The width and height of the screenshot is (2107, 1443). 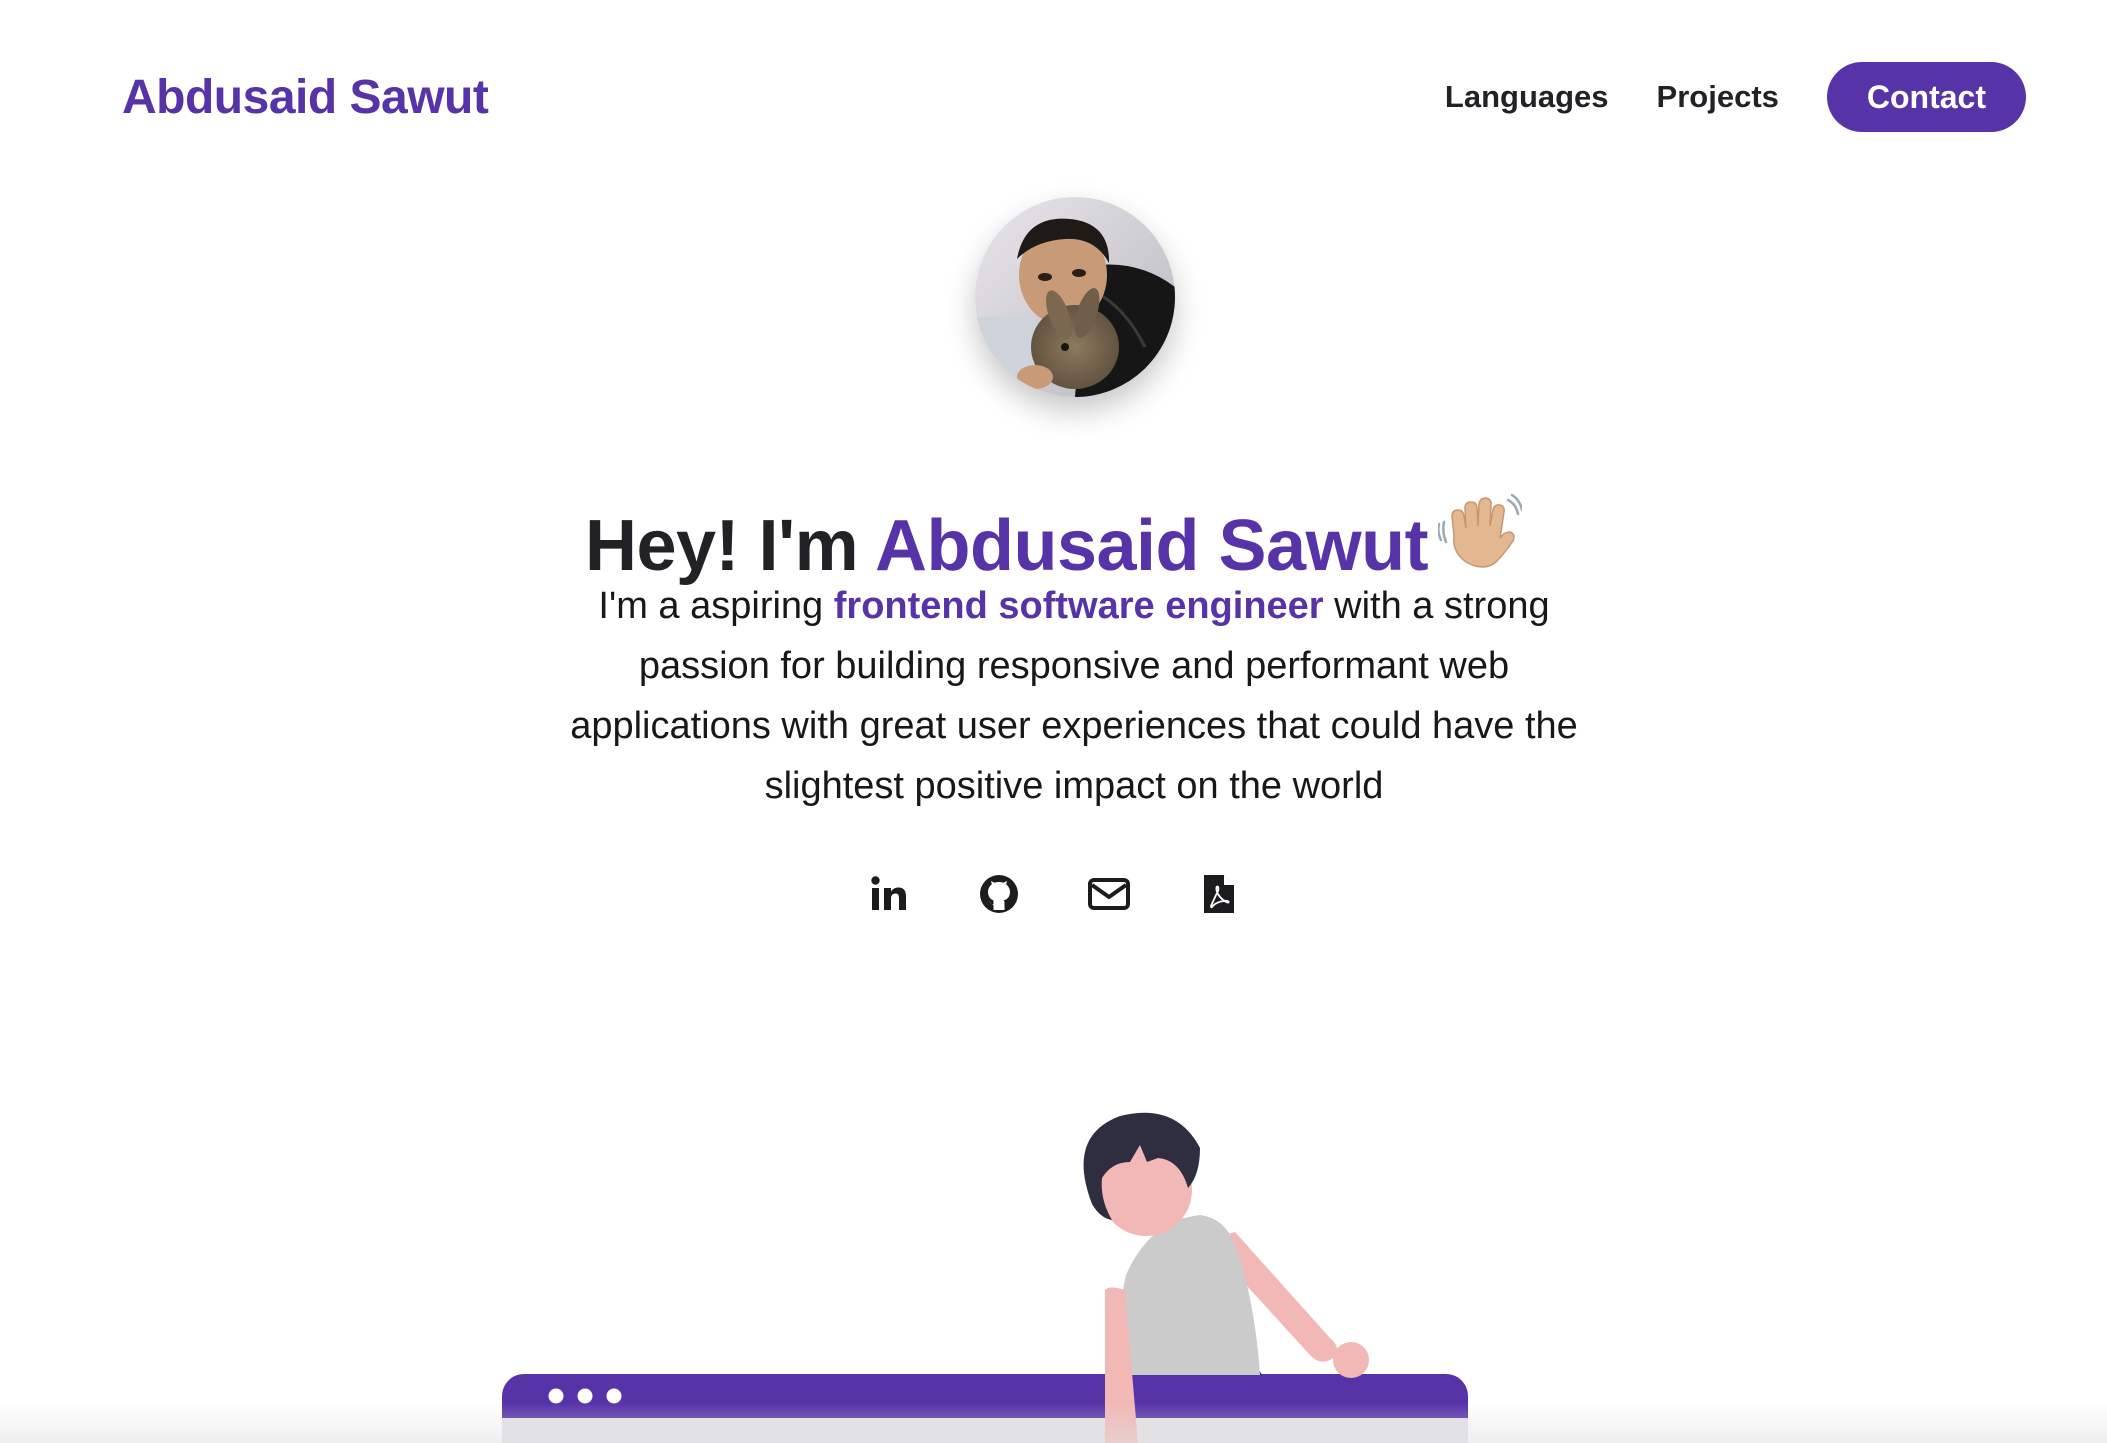 I want to click on bio-text-start: I'm a aspiring, so click(x=716, y=606).